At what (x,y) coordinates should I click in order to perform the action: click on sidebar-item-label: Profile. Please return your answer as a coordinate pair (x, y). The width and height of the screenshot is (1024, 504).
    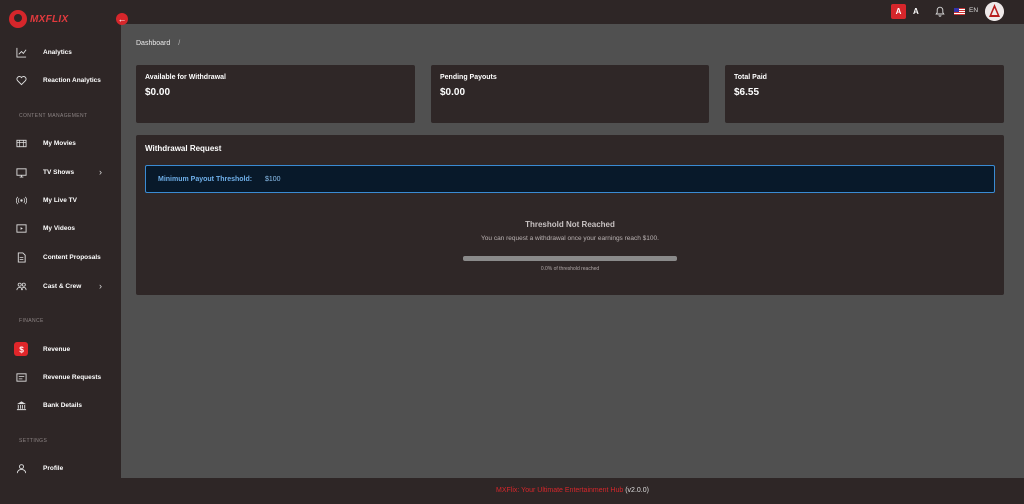
    Looking at the image, I should click on (53, 468).